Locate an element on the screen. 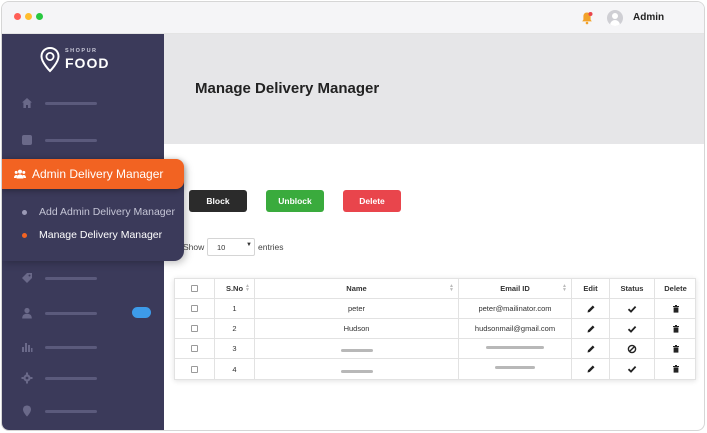  column-header-edit: Edit is located at coordinates (591, 289).